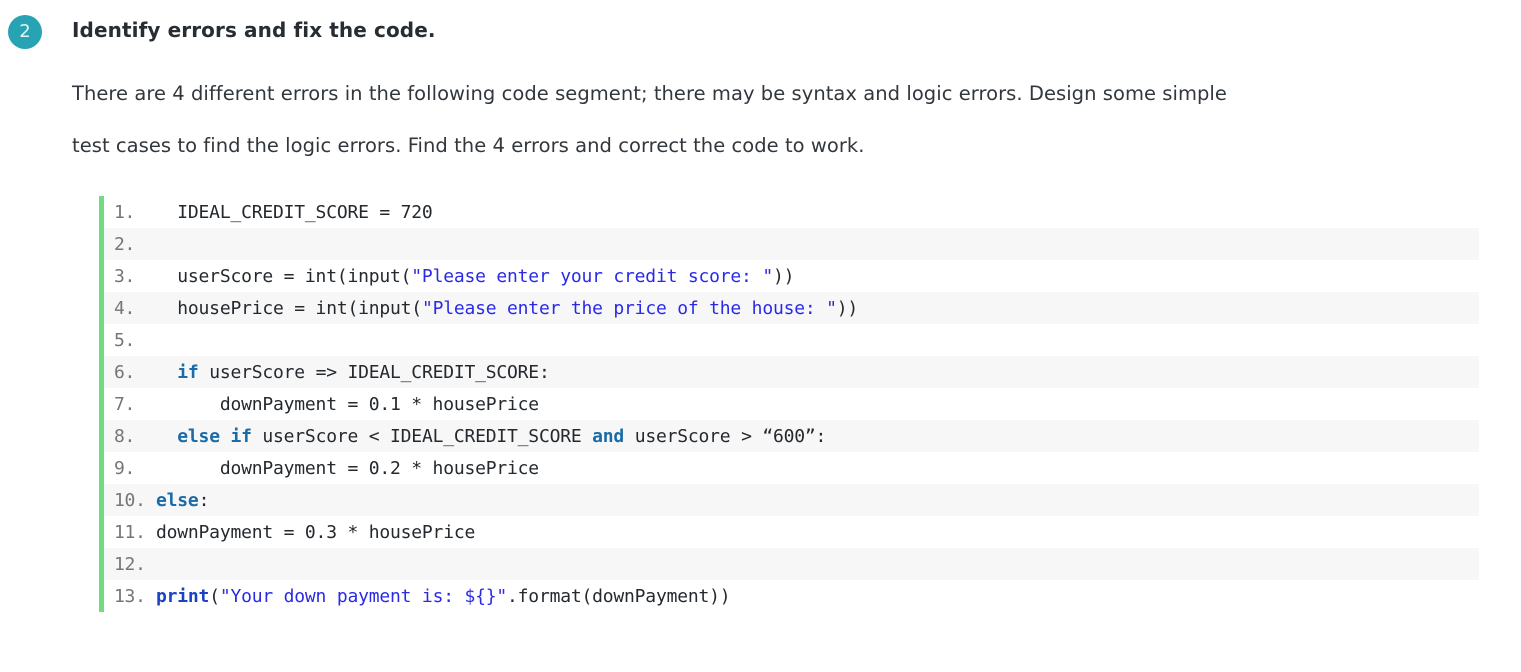  Describe the element at coordinates (204, 500) in the screenshot. I see `code-token-plain: :` at that location.